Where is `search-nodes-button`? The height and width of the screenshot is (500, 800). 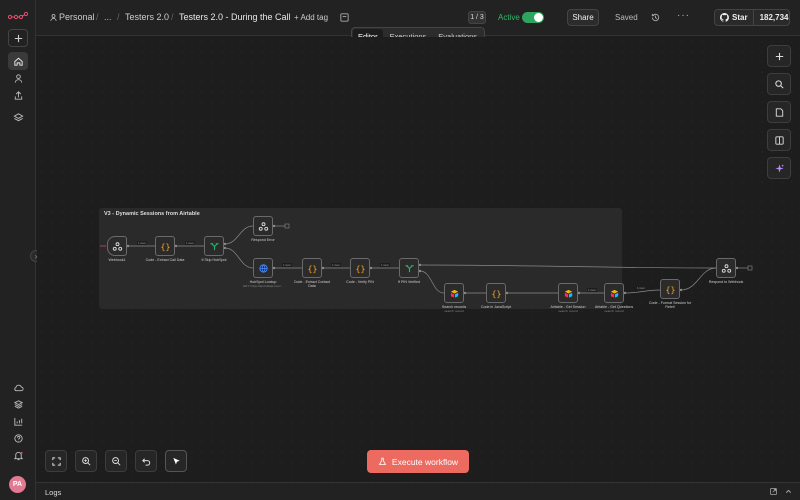
search-nodes-button is located at coordinates (779, 84).